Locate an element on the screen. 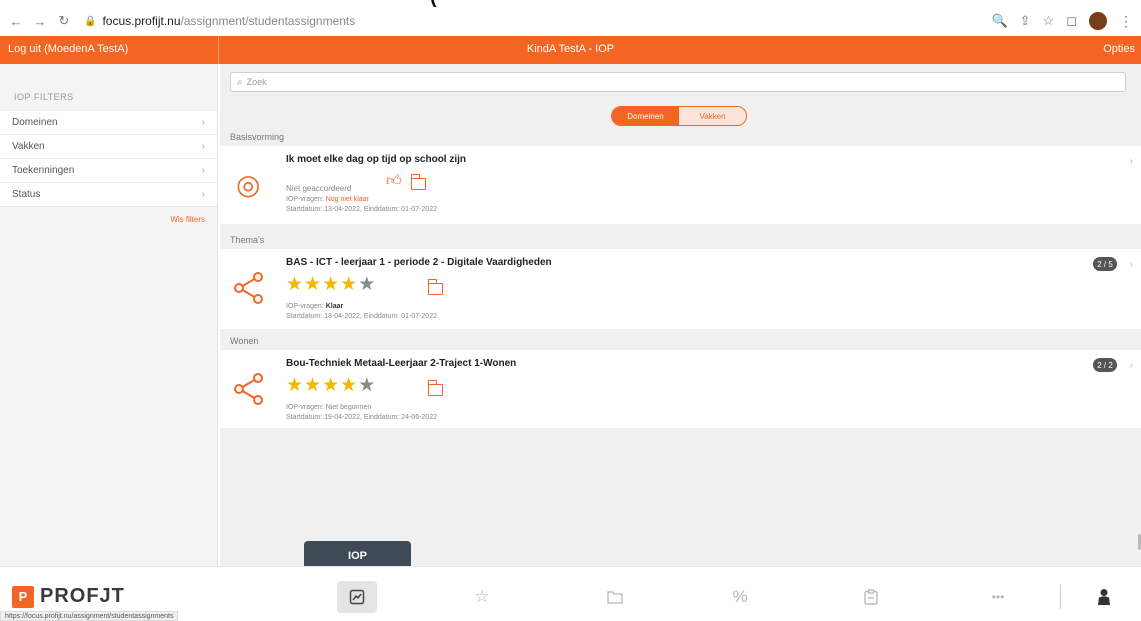  url-host: focus.profijt.nu is located at coordinates (141, 21).